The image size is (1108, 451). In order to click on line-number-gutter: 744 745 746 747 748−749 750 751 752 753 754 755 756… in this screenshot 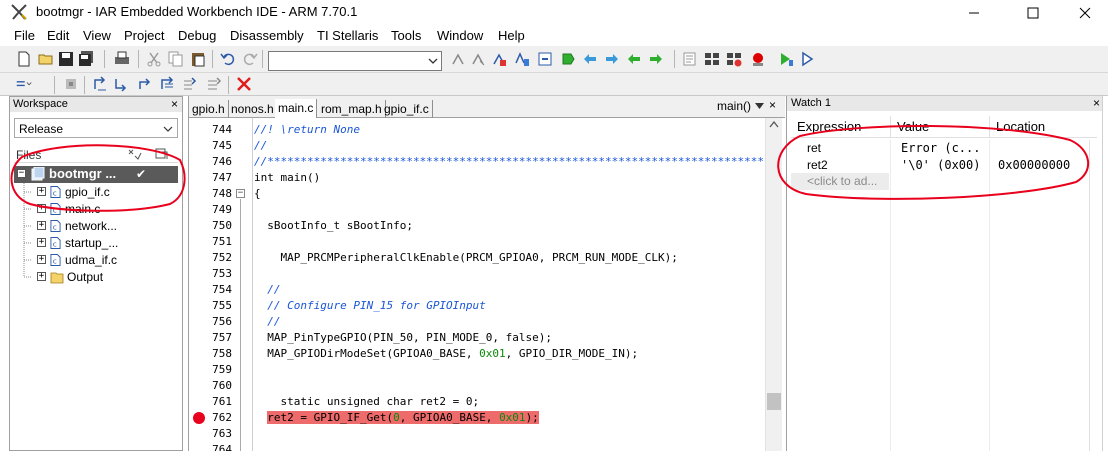, I will do `click(221, 284)`.